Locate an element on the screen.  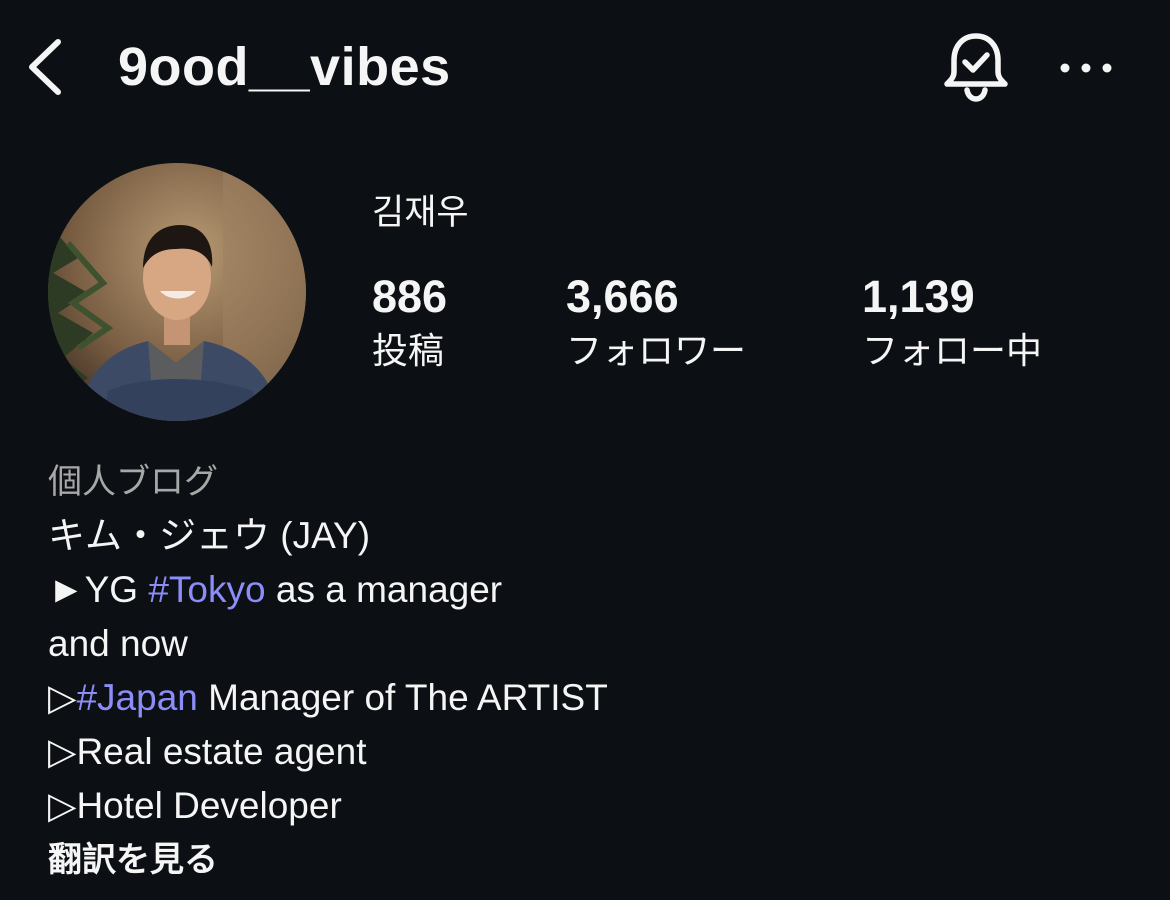
more-horizontal-icon is located at coordinates (1086, 68).